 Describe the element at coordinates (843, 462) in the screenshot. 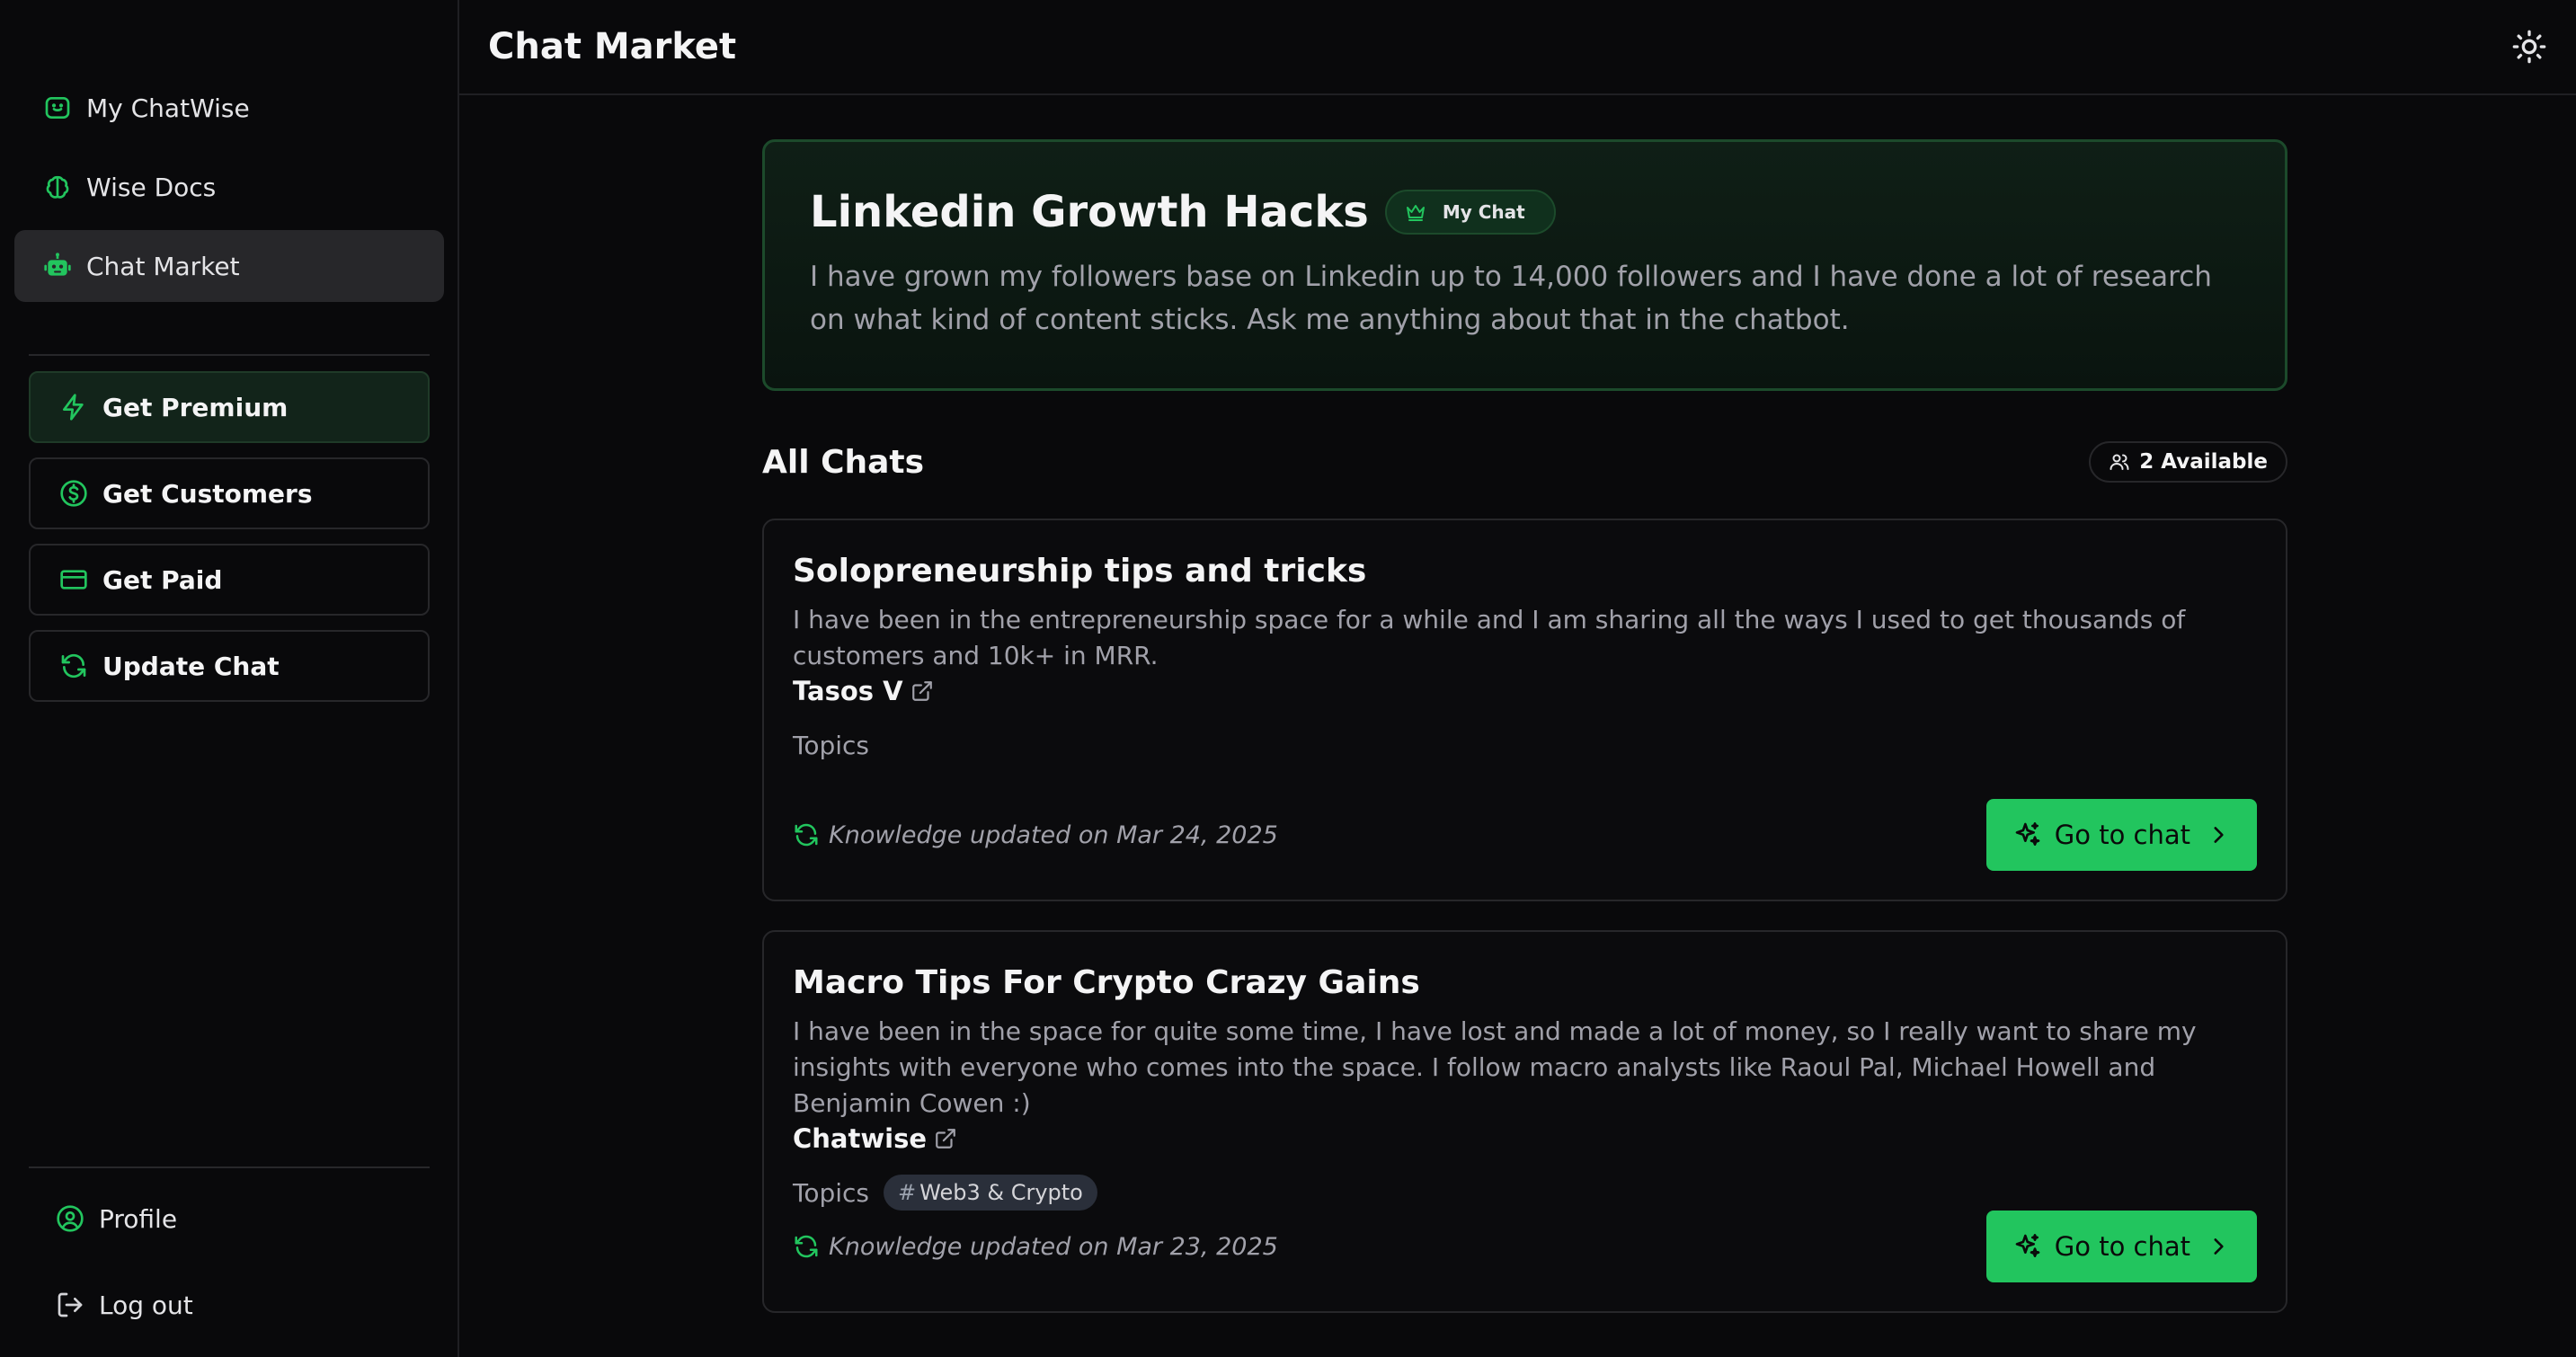

I see `section-title: All Chats` at that location.